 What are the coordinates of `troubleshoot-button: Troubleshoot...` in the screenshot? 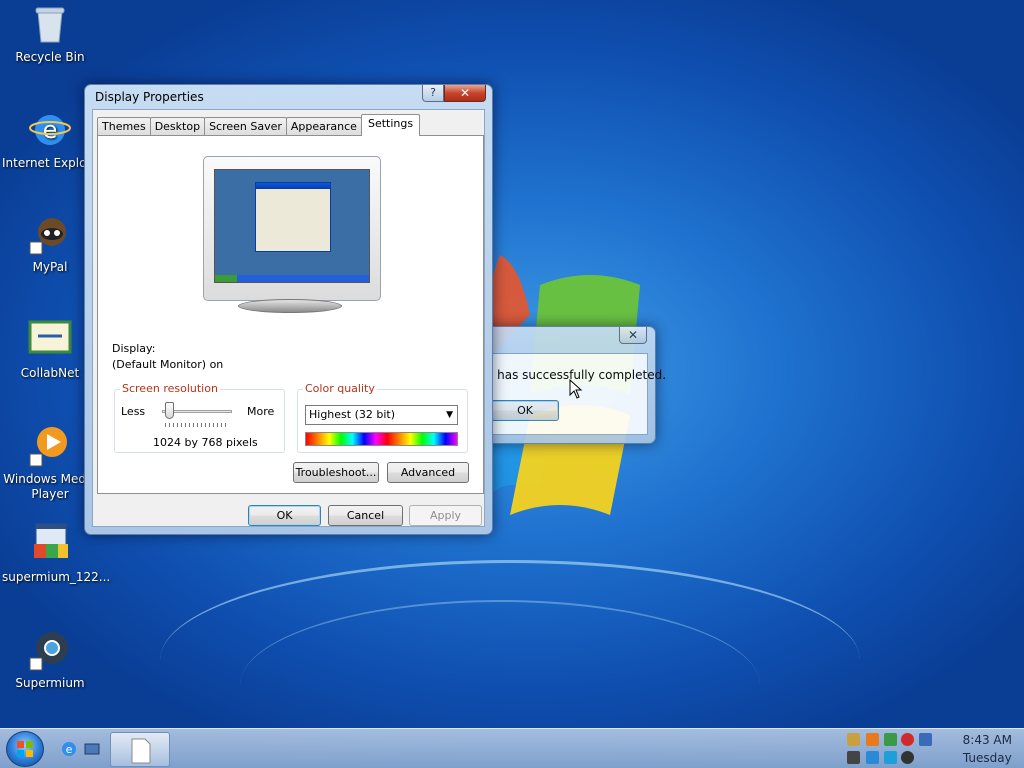 It's located at (336, 472).